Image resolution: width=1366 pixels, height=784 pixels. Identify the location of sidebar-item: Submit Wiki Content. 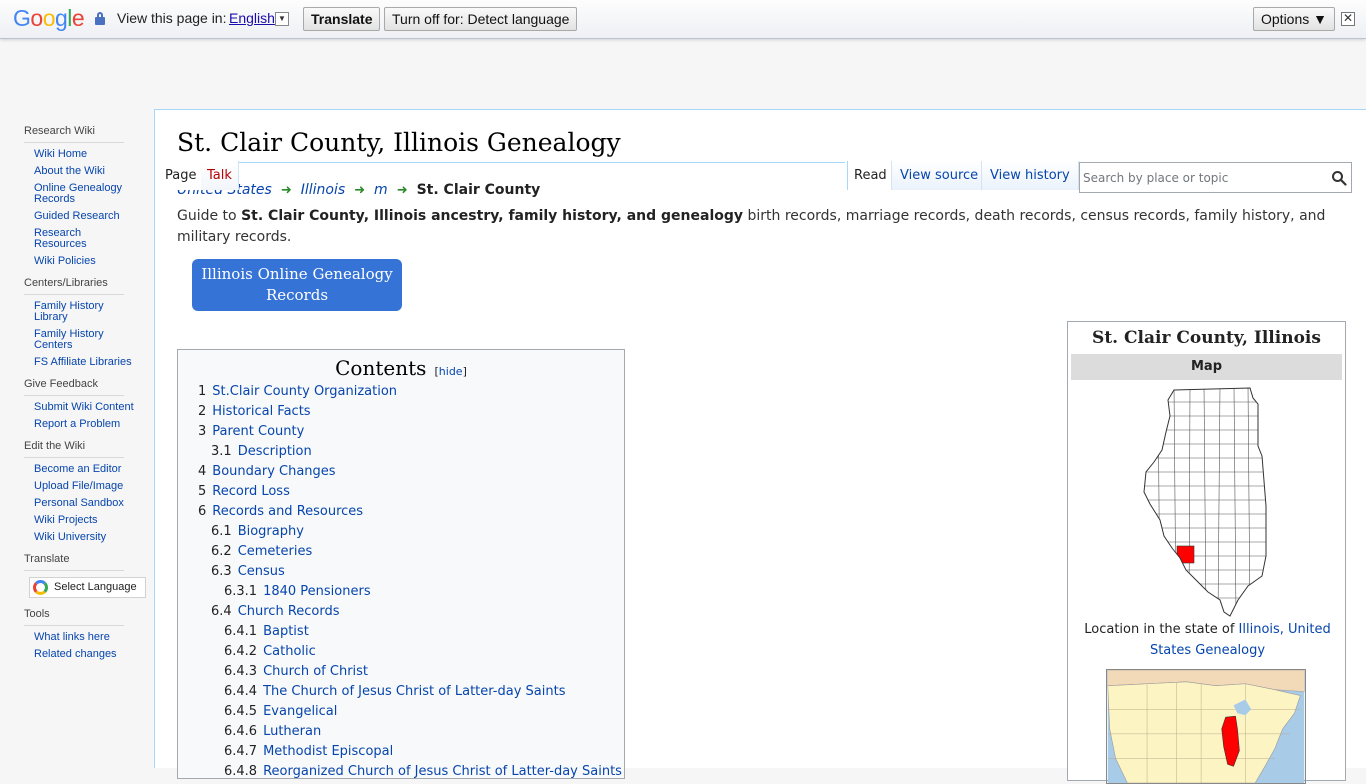
(84, 407).